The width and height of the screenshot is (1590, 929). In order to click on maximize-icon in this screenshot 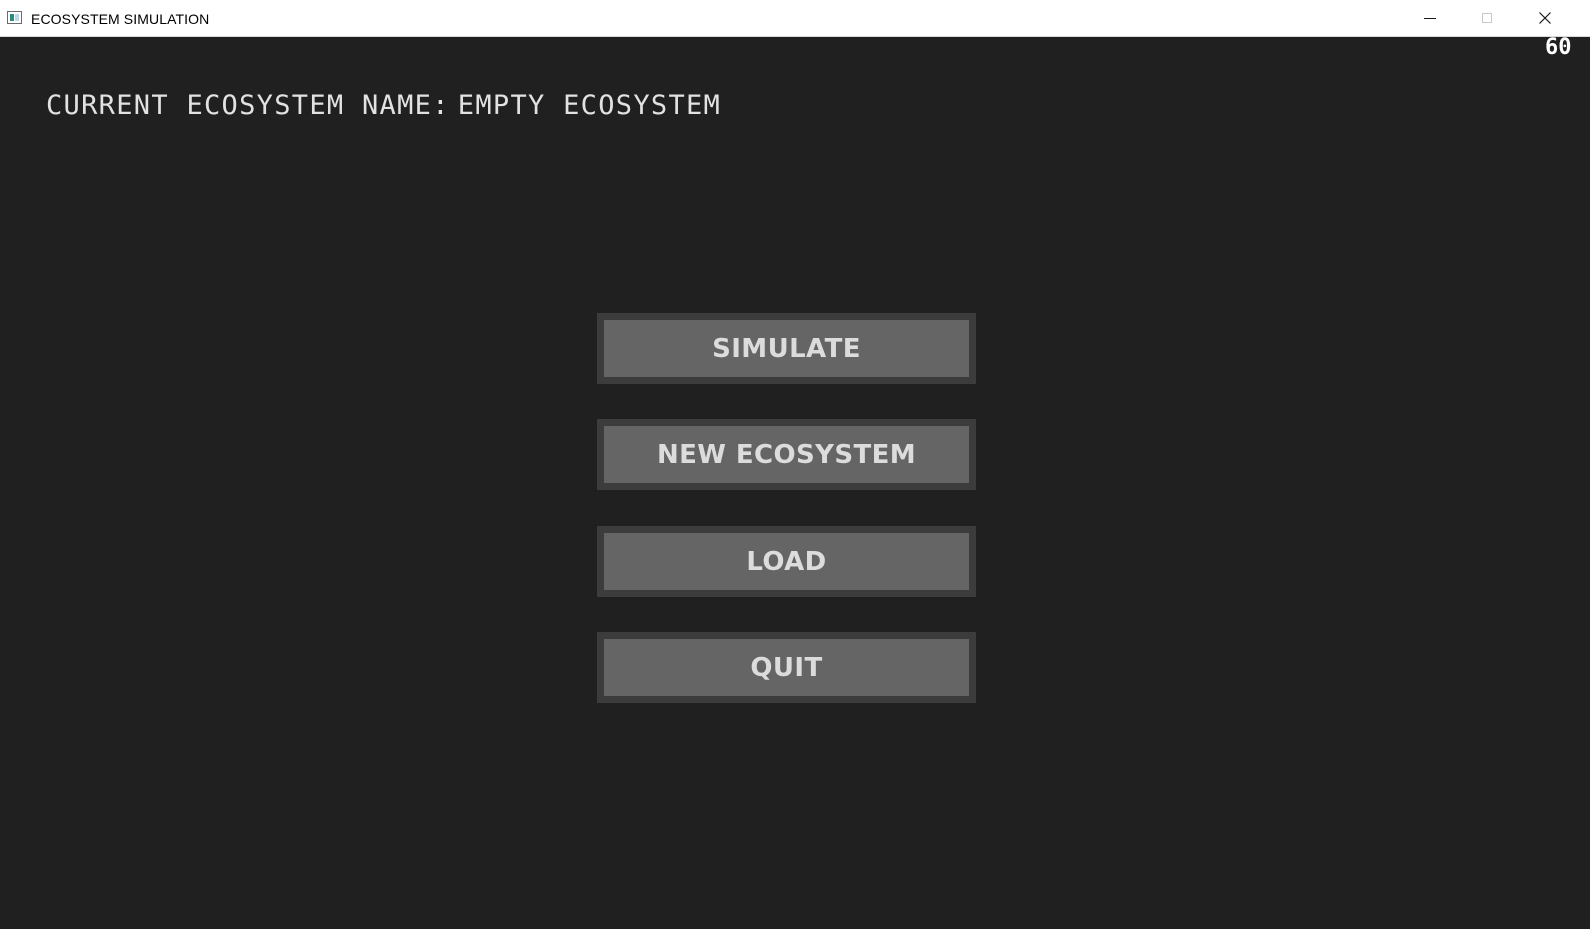, I will do `click(1487, 18)`.